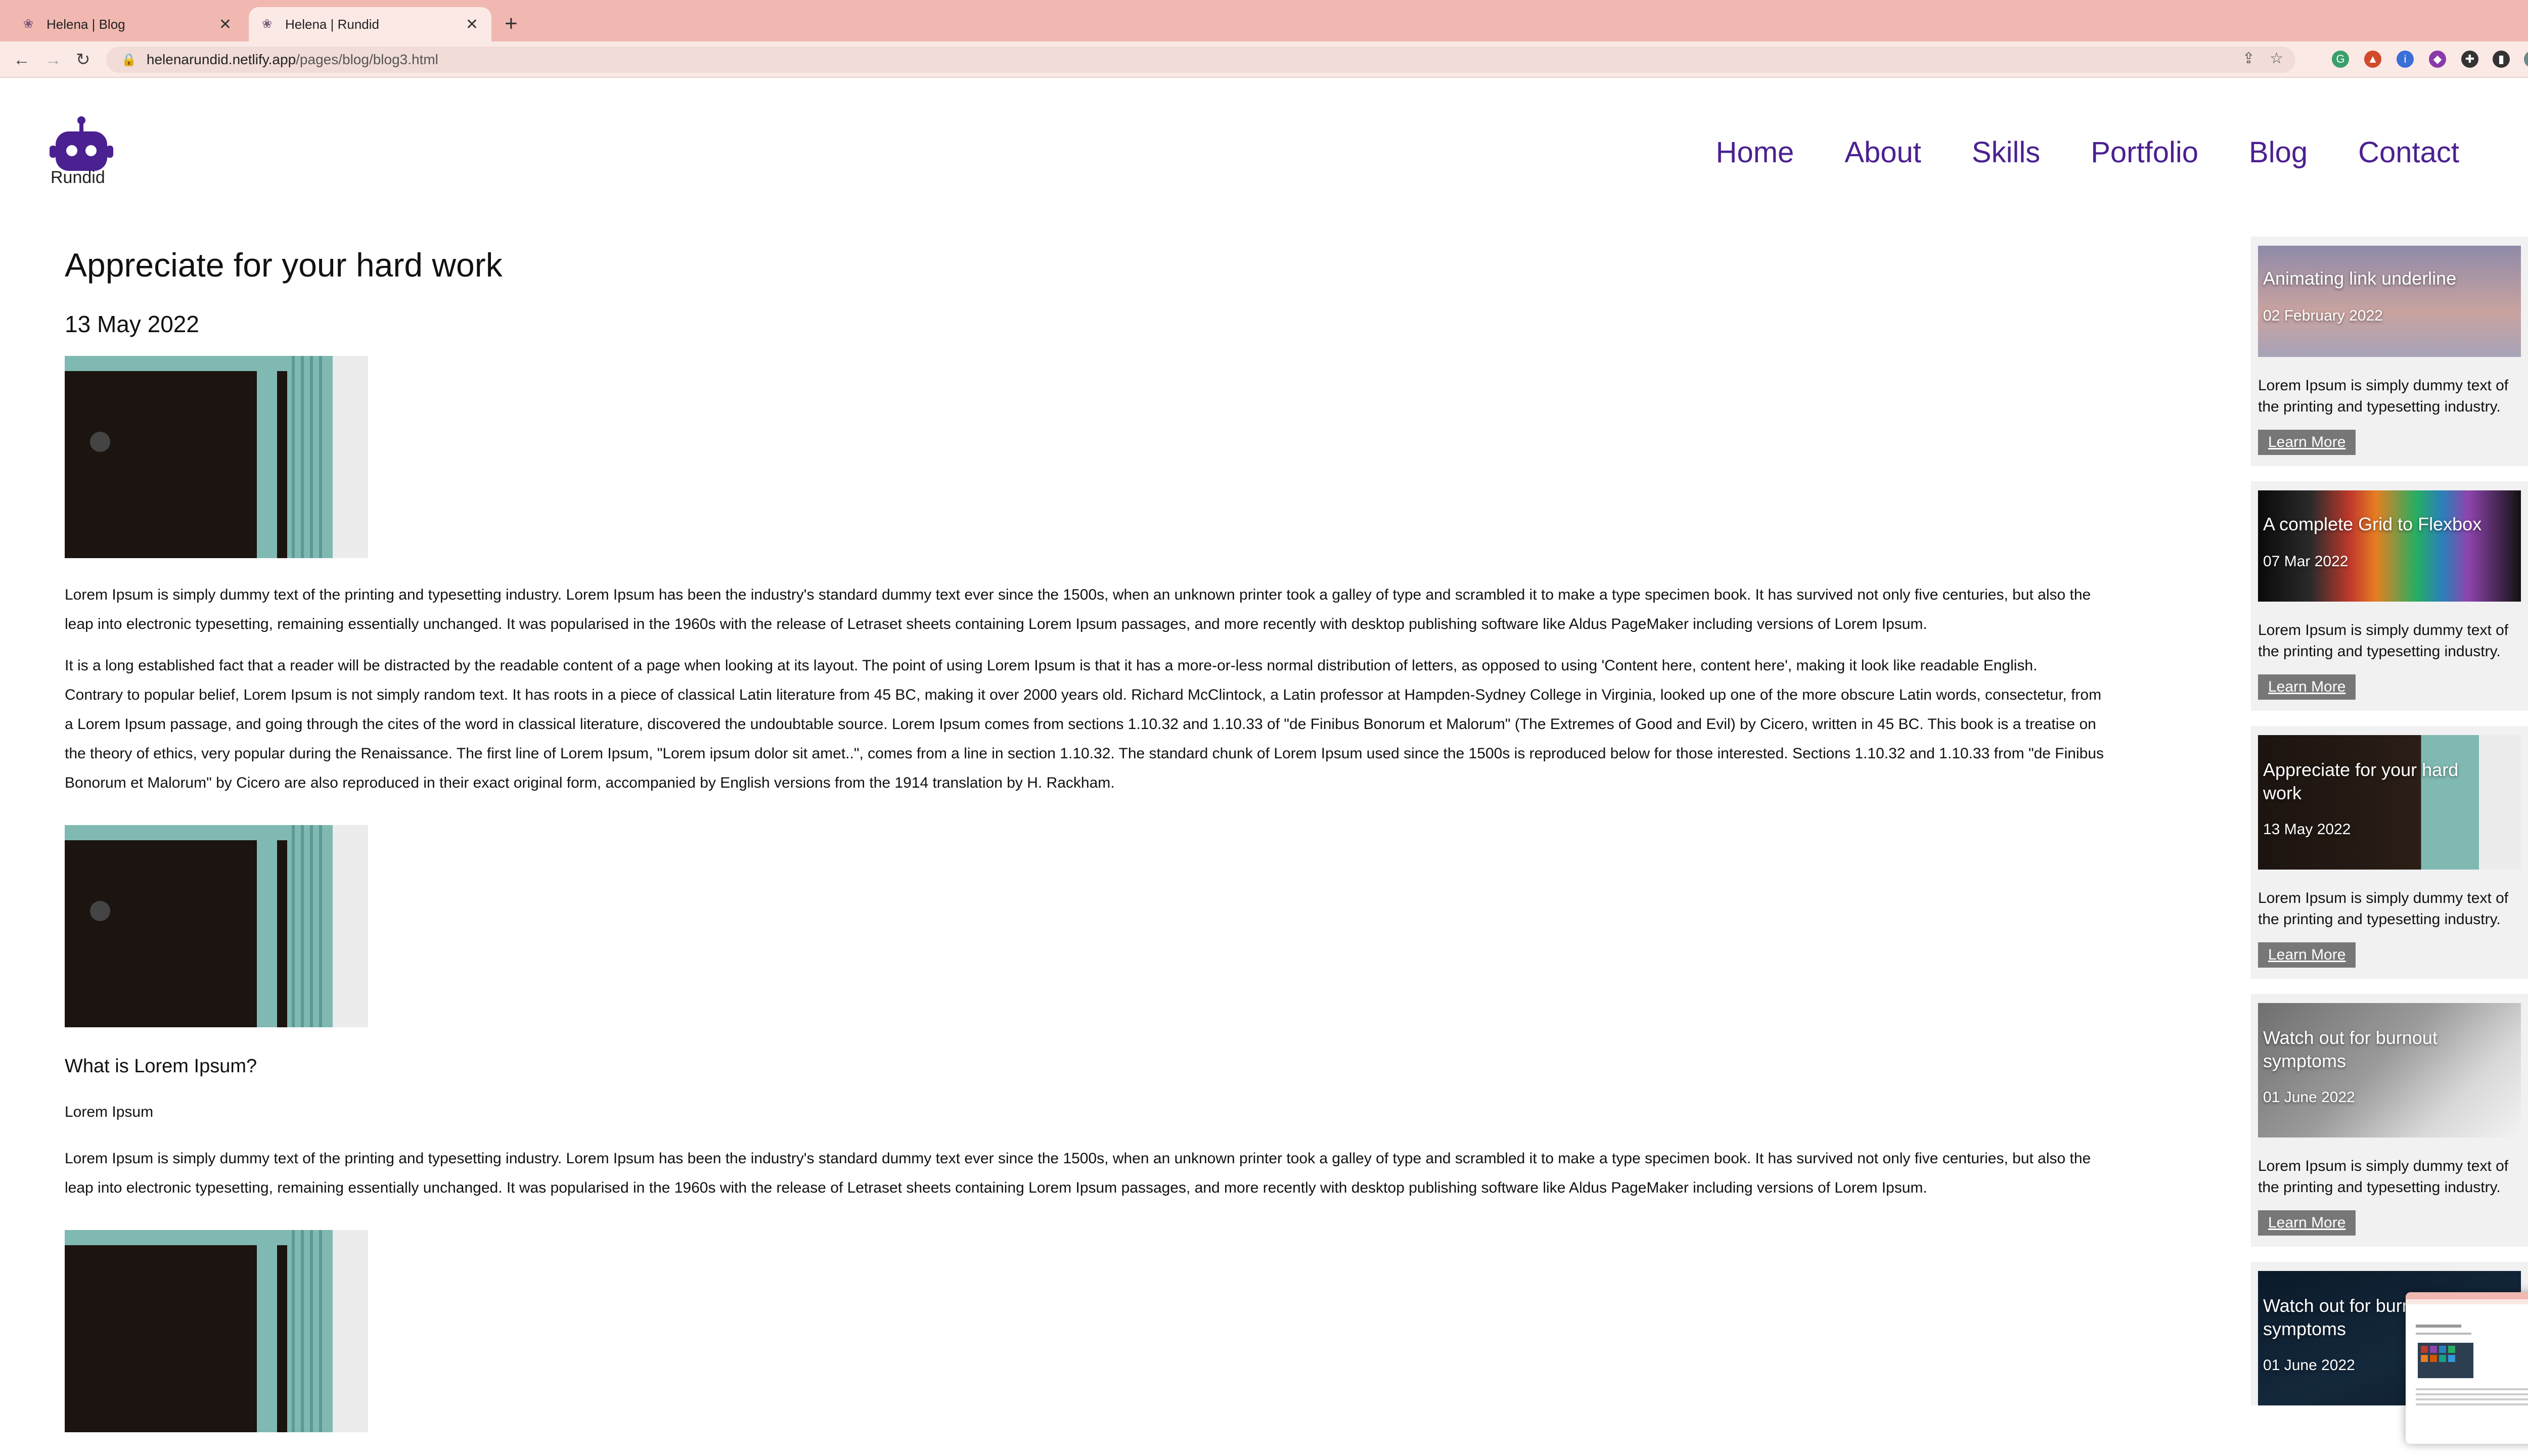  I want to click on extension-icon: i, so click(2405, 59).